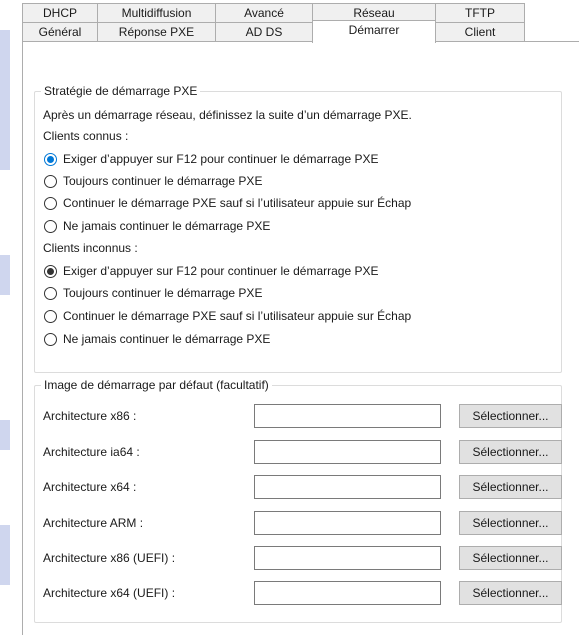 The height and width of the screenshot is (635, 579). Describe the element at coordinates (60, 31) in the screenshot. I see `tab-general: Général` at that location.